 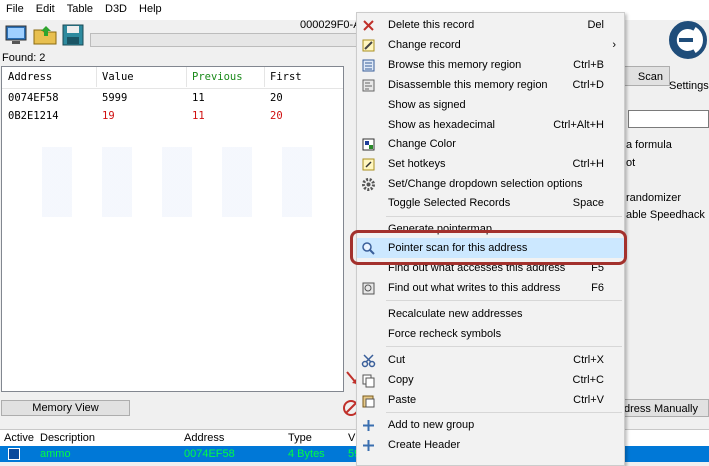 I want to click on save-icon, so click(x=73, y=35).